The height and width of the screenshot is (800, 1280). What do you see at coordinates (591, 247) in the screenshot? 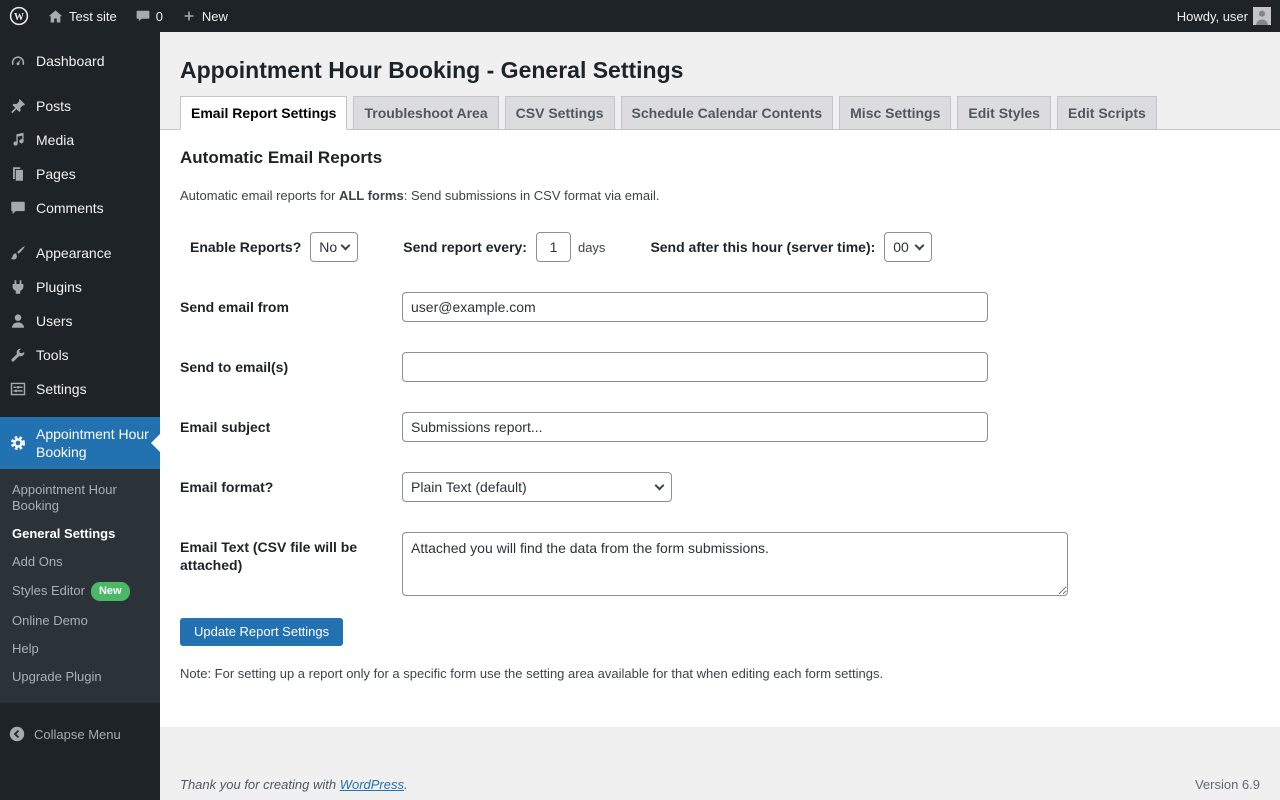
I see `days-suffix-label: days` at bounding box center [591, 247].